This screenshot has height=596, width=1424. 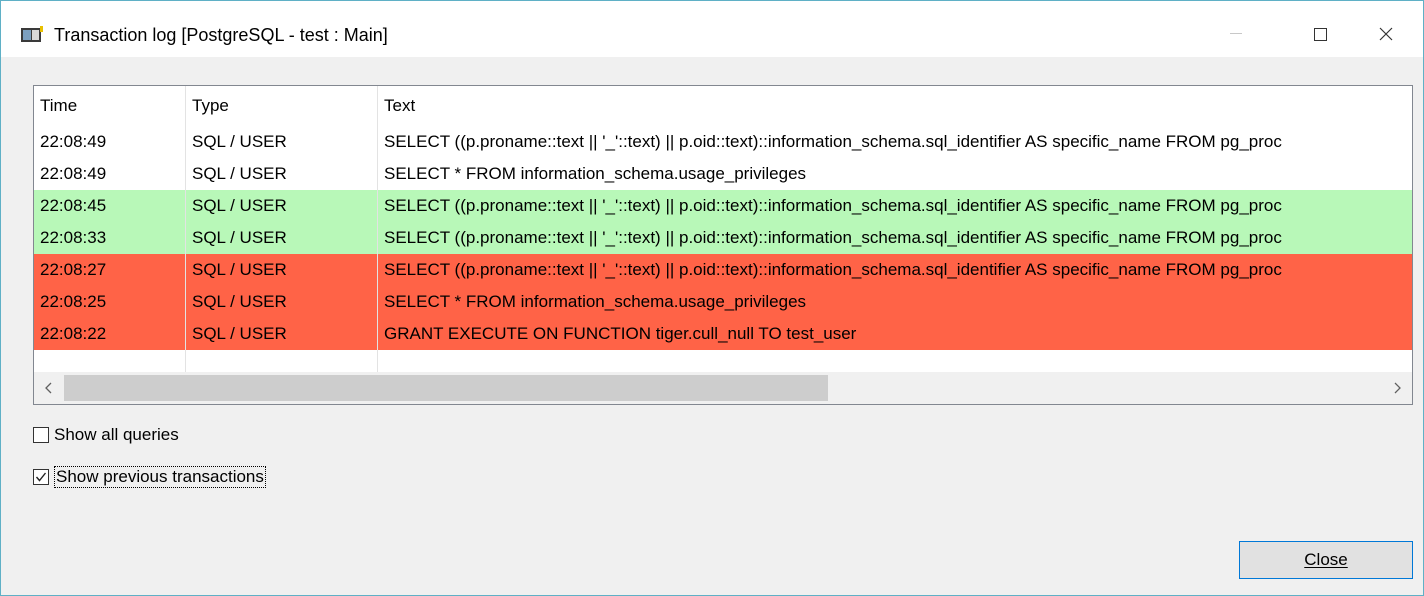 I want to click on transaction-log-app-icon, so click(x=32, y=34).